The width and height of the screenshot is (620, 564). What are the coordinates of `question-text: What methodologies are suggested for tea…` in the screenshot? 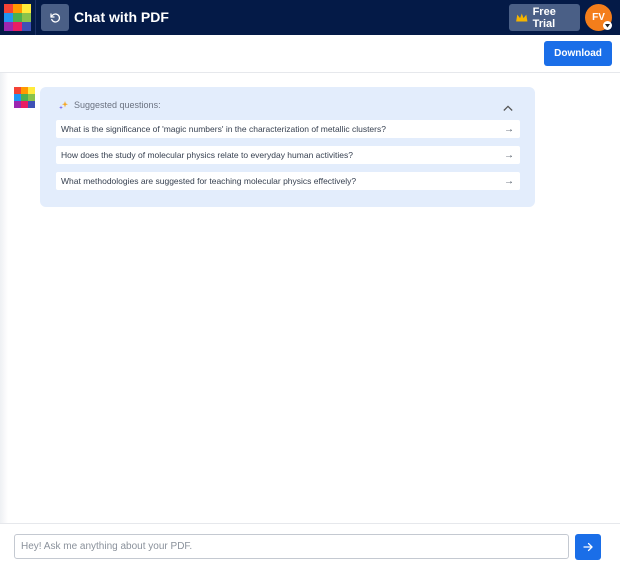 It's located at (209, 181).